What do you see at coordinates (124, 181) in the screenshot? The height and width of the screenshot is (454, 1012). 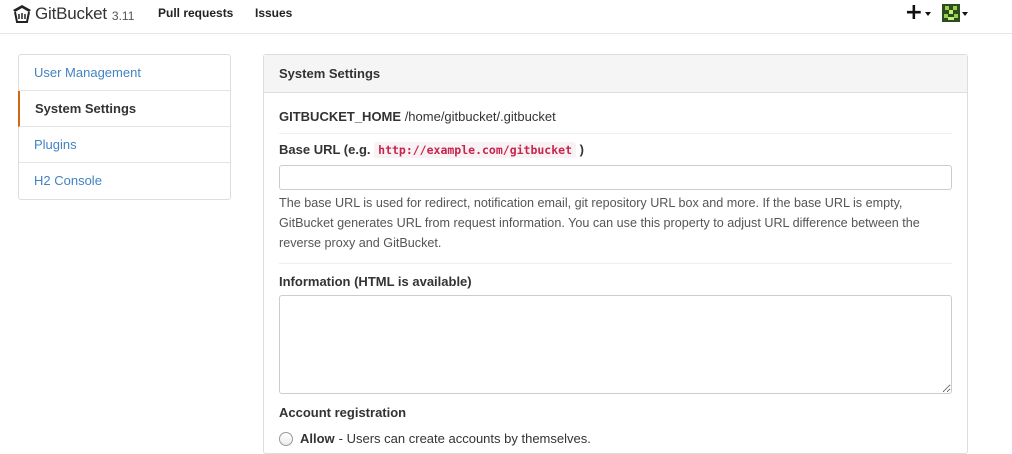 I see `sidebar-item-h2-console: H2 Console` at bounding box center [124, 181].